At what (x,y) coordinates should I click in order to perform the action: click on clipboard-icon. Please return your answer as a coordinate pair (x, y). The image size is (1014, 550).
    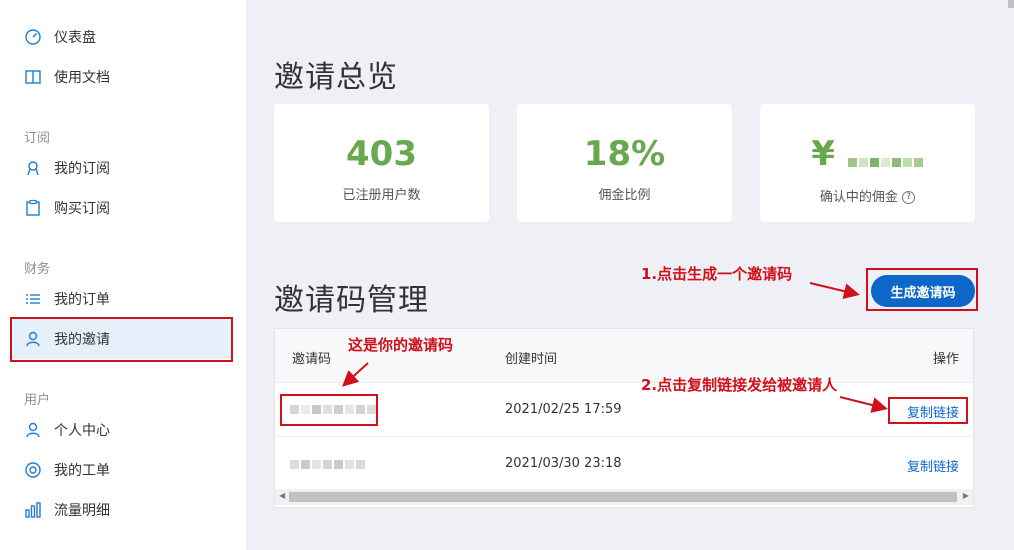
    Looking at the image, I should click on (33, 208).